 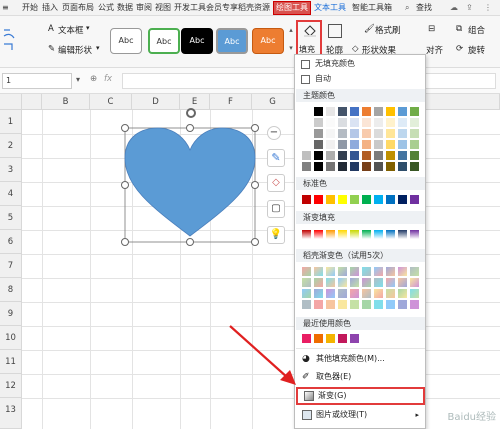 I want to click on row-header: 4, so click(x=11, y=194).